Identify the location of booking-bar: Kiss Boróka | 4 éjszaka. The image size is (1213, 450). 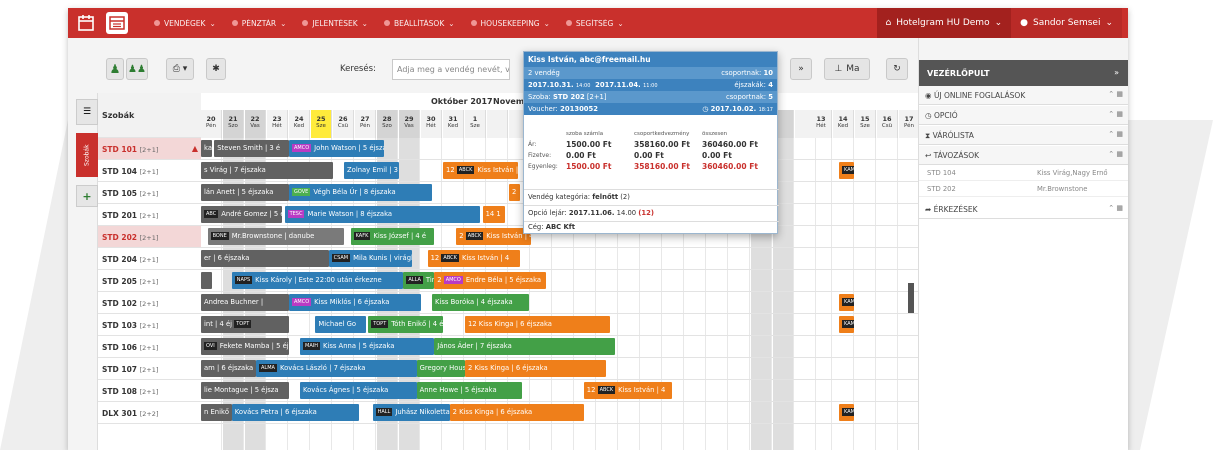
(480, 302).